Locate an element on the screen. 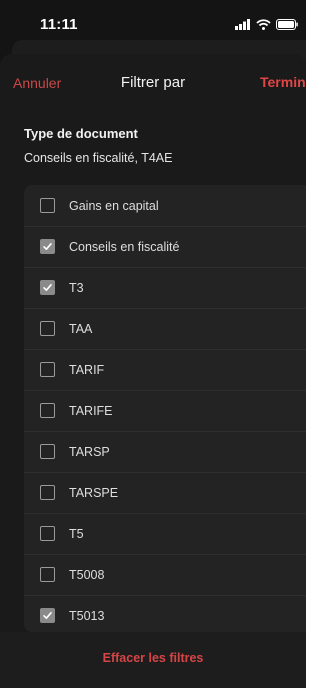 This screenshot has height=688, width=320. filter-option-label: T5008 is located at coordinates (87, 574).